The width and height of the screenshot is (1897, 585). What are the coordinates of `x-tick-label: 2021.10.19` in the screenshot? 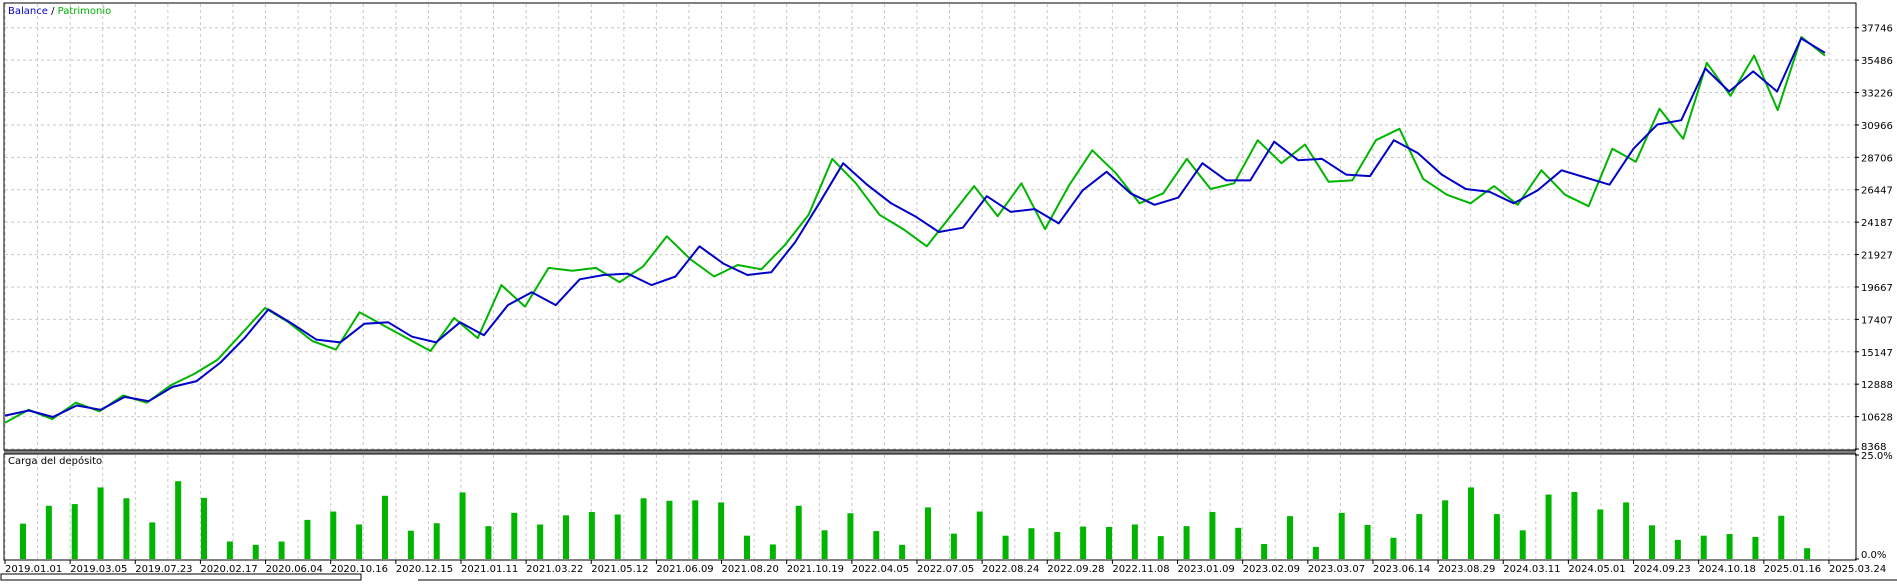 It's located at (815, 569).